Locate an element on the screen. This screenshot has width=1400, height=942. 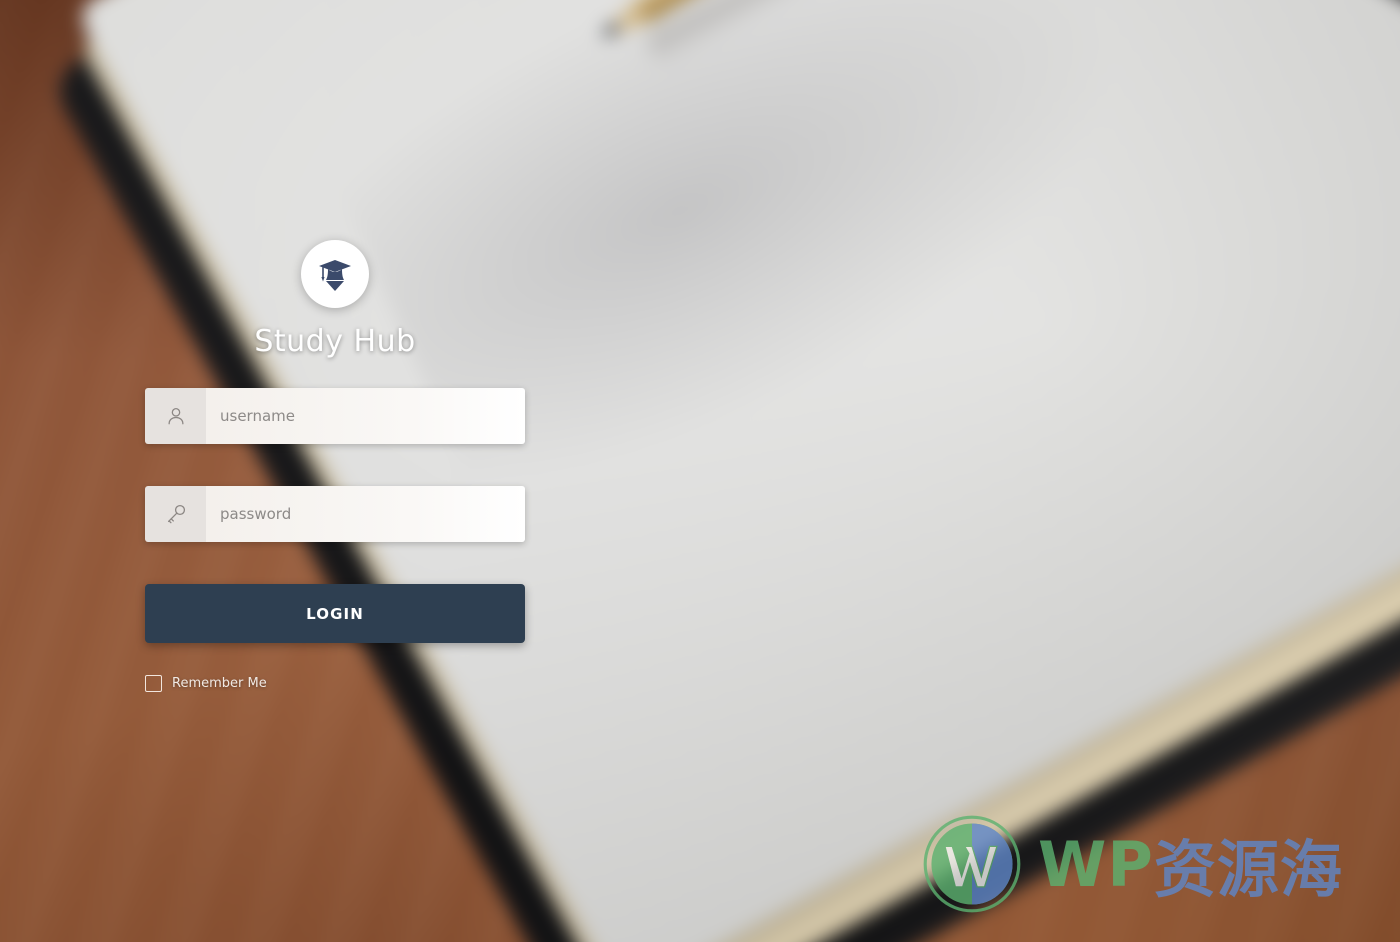
watermark-latin: WP is located at coordinates (1096, 864).